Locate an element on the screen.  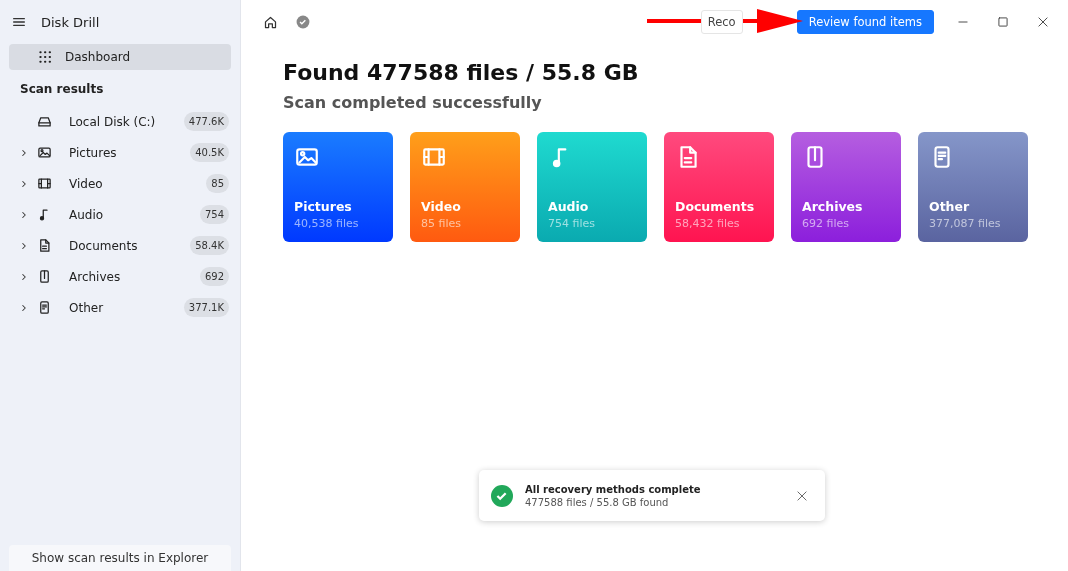
result-label: Documents is located at coordinates (130, 245).